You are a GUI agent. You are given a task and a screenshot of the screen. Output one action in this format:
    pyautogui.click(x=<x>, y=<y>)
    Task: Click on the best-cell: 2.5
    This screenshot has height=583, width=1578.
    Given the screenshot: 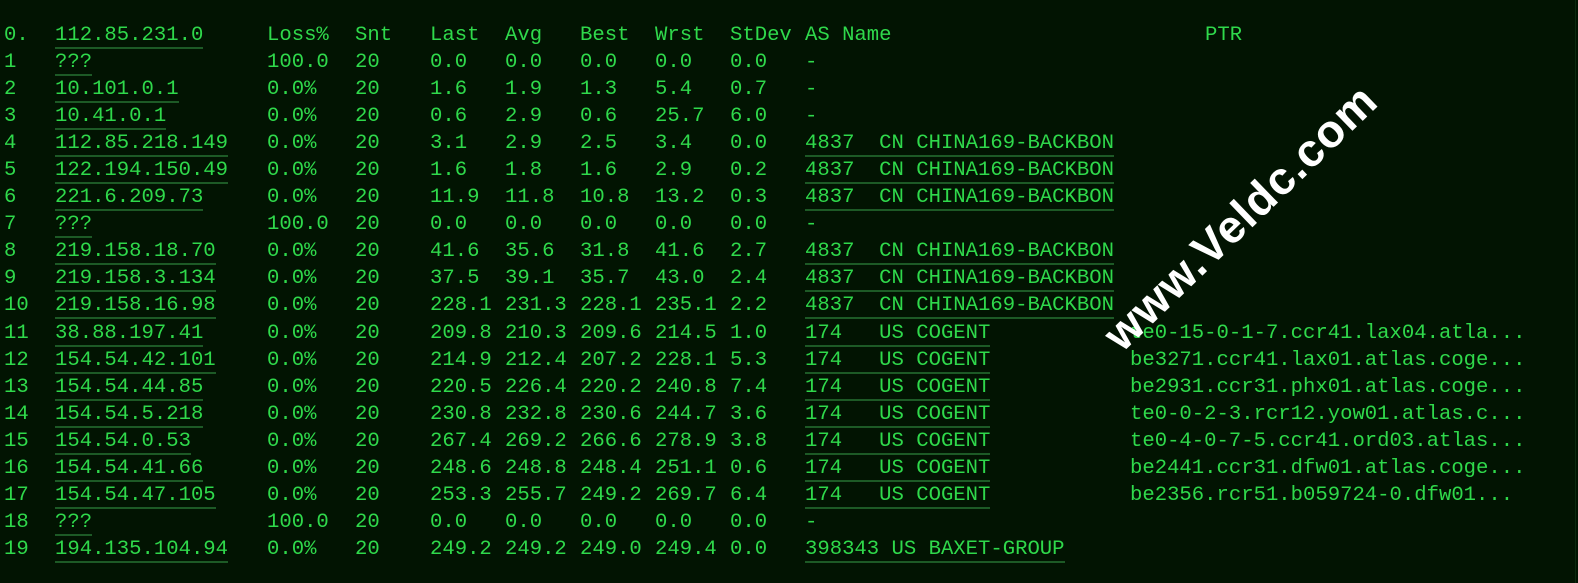 What is the action you would take?
    pyautogui.click(x=598, y=143)
    